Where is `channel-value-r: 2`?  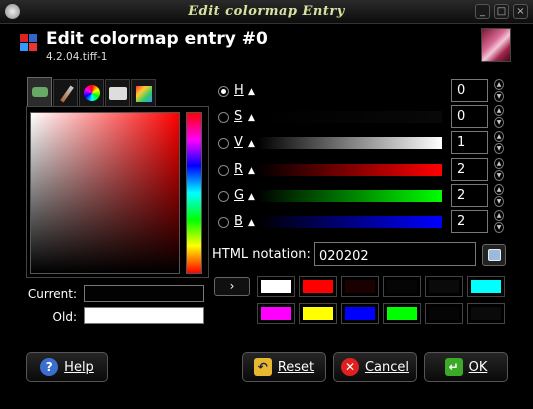 channel-value-r: 2 is located at coordinates (469, 169).